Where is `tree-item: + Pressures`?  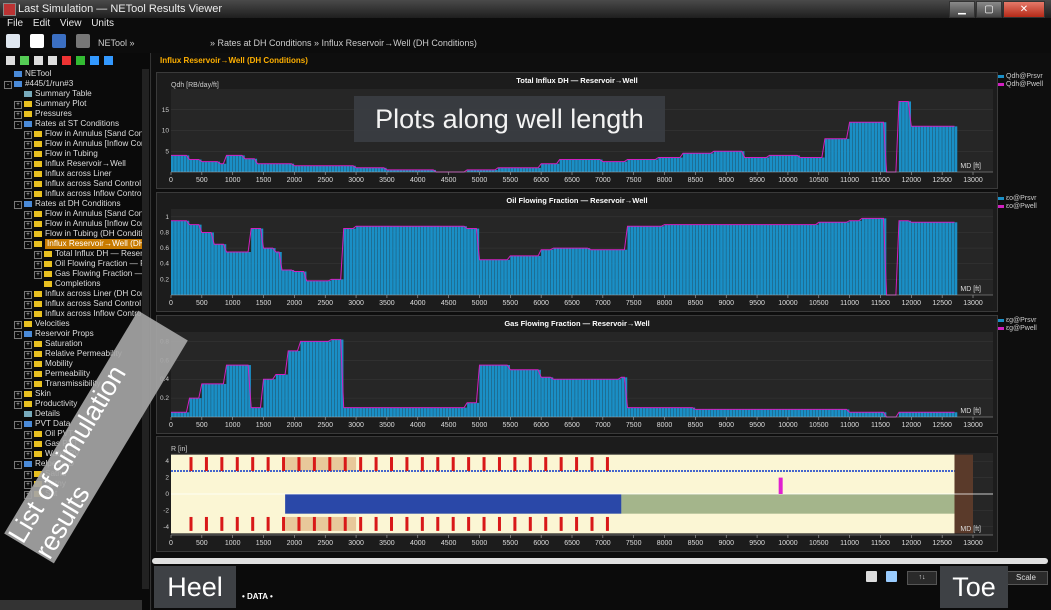
tree-item: + Pressures is located at coordinates (71, 114).